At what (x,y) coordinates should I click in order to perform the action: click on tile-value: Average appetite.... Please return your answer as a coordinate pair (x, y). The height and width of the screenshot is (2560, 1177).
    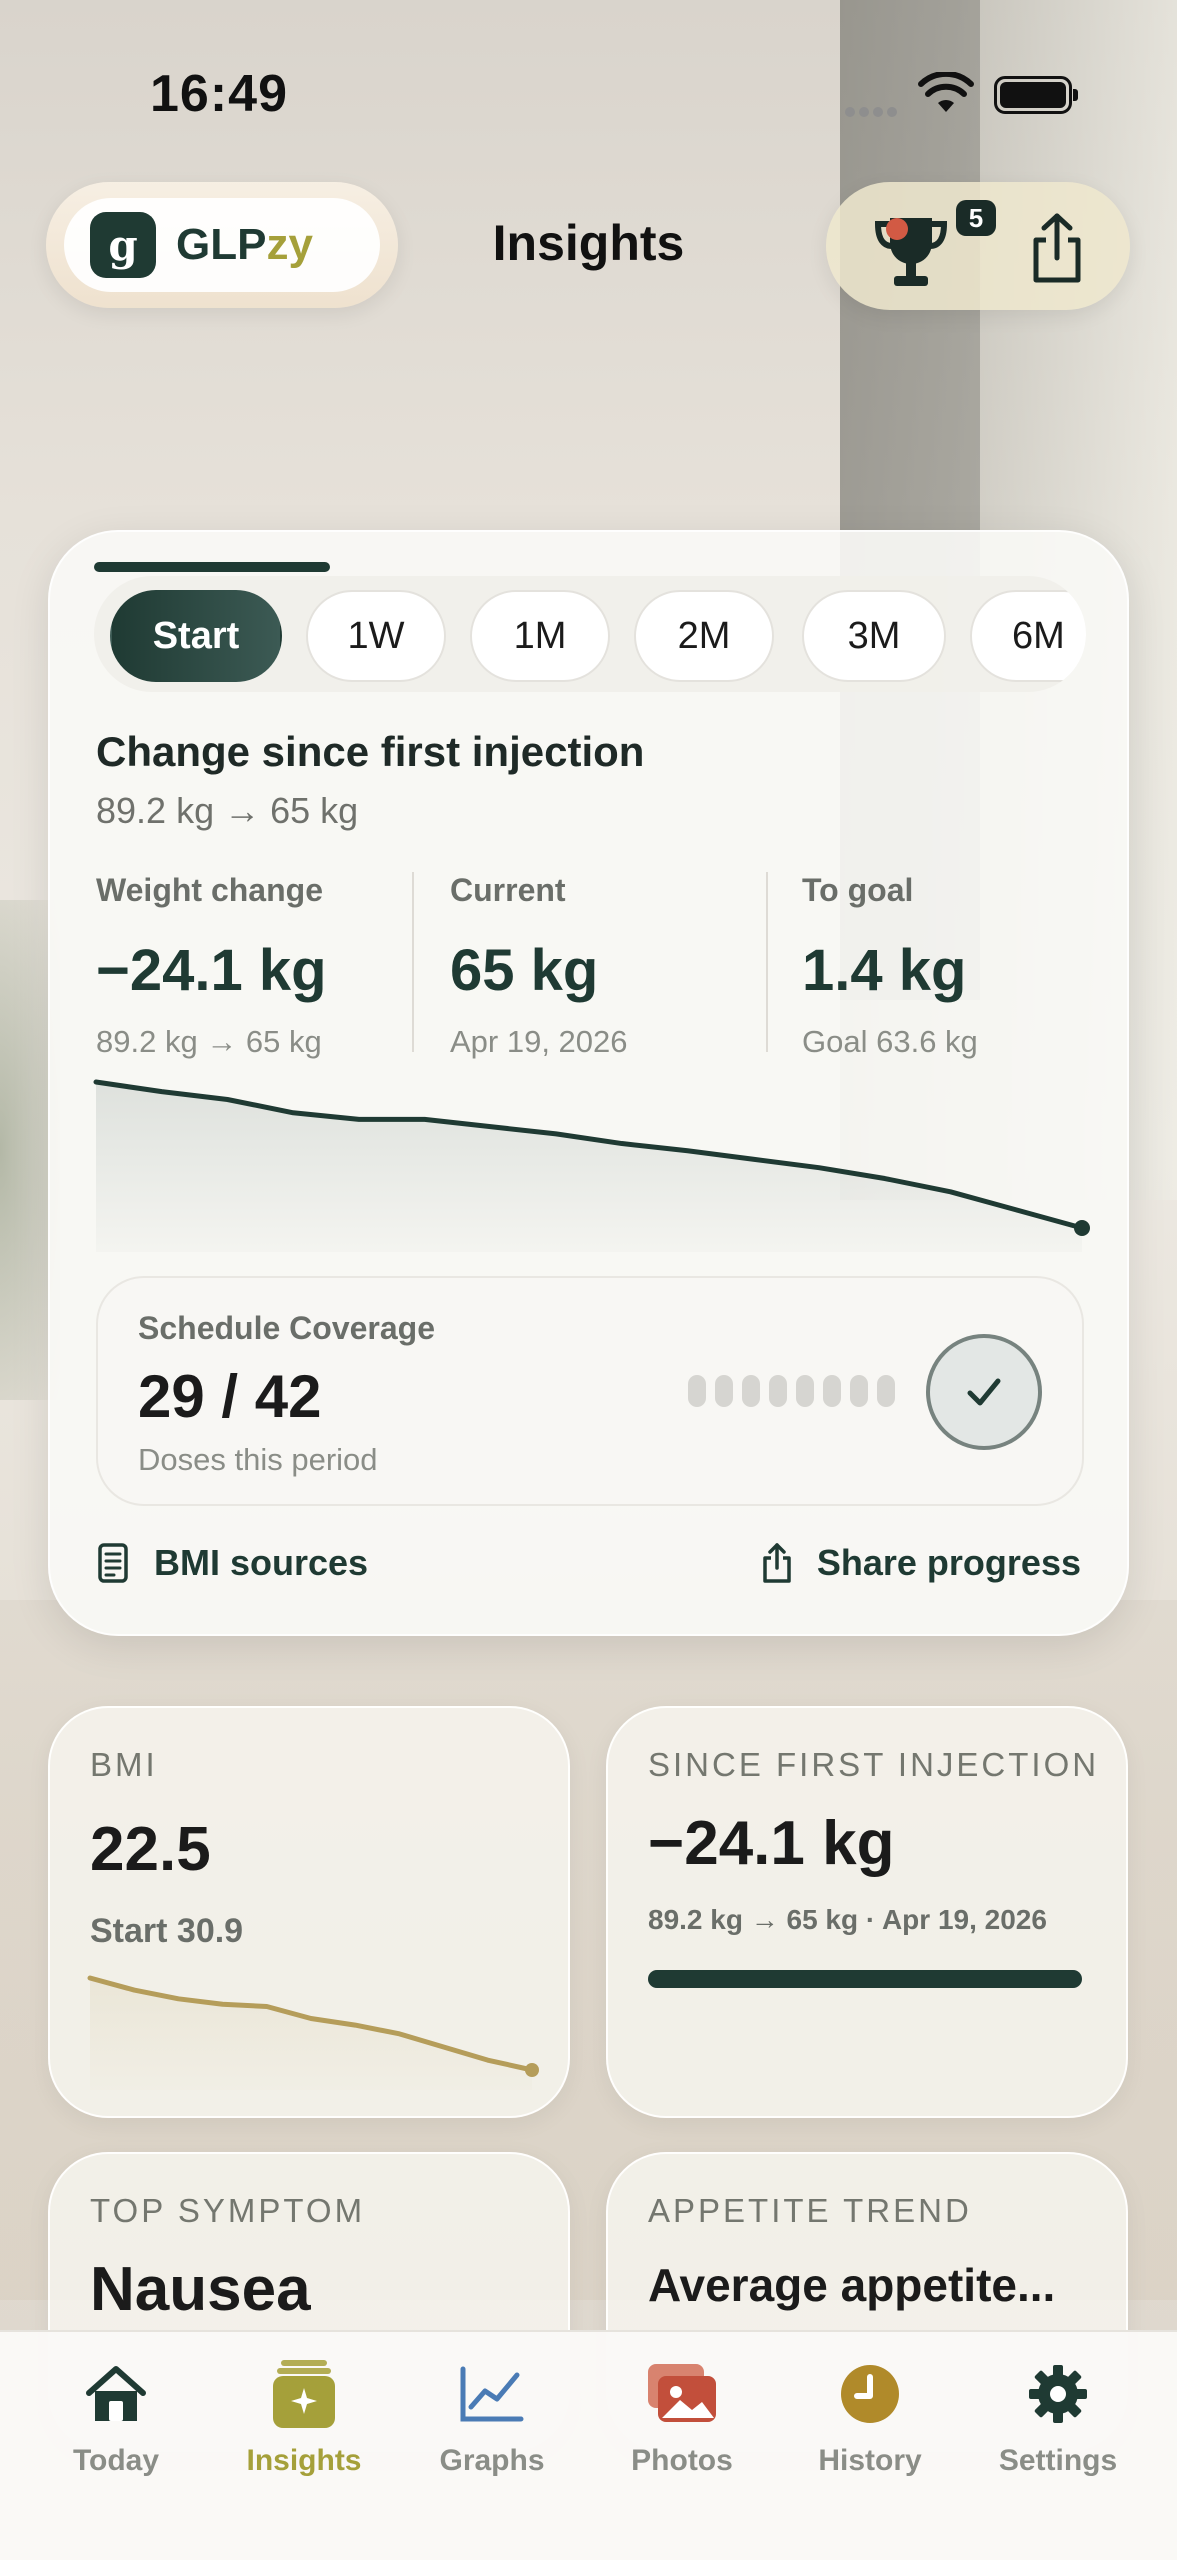
    Looking at the image, I should click on (852, 2285).